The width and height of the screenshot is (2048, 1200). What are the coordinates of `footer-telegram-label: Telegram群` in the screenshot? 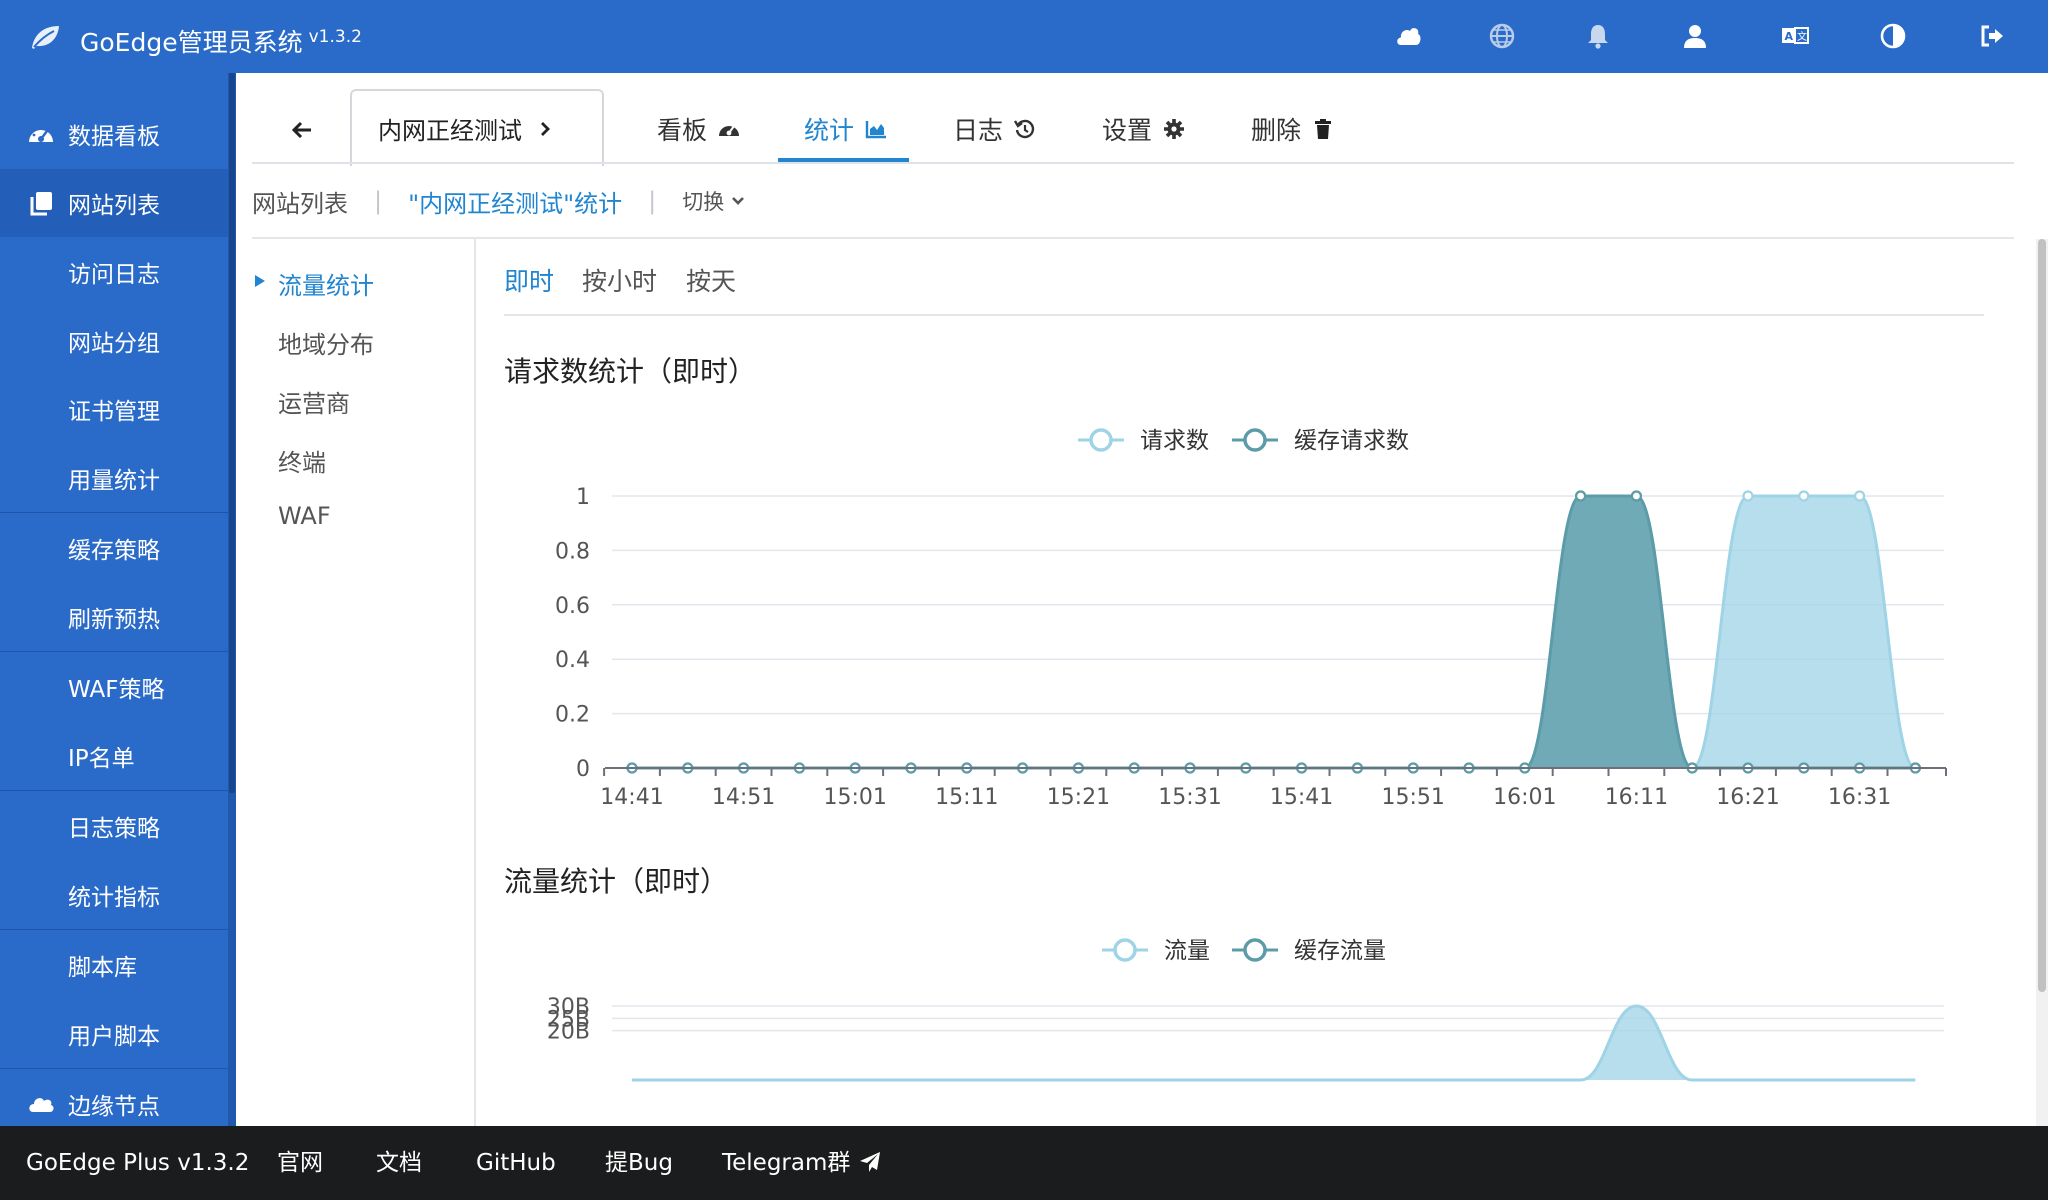 It's located at (786, 1163).